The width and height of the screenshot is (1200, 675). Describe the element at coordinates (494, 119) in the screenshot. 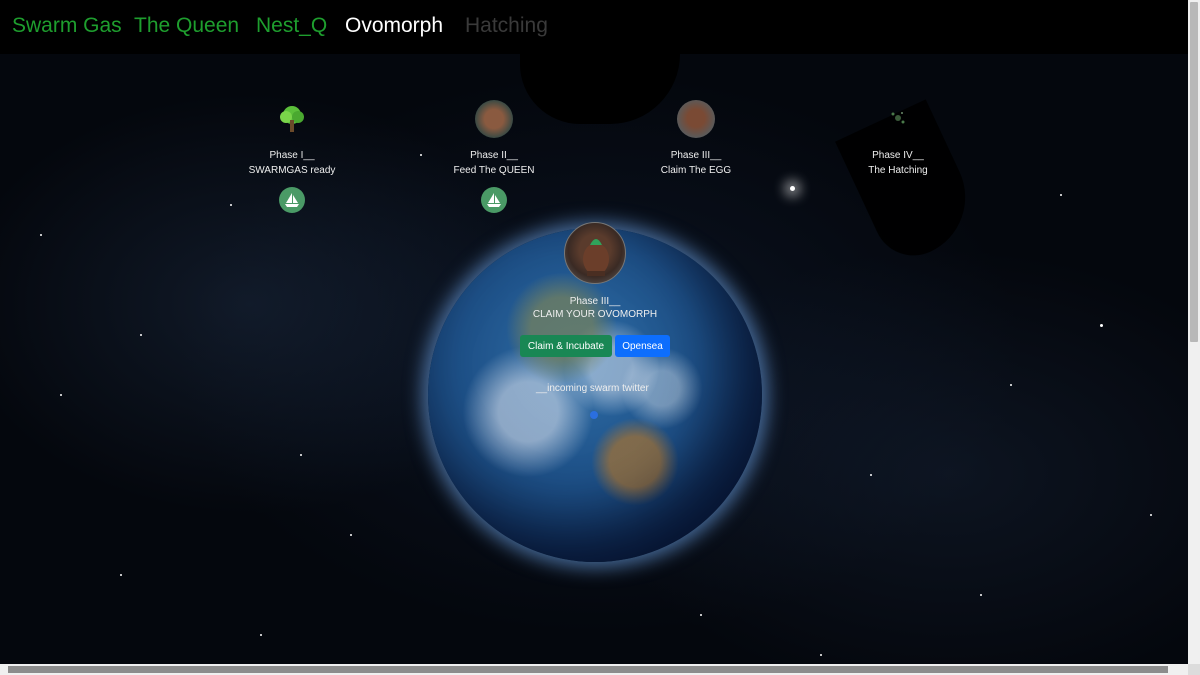

I see `queen-avatar-icon` at that location.